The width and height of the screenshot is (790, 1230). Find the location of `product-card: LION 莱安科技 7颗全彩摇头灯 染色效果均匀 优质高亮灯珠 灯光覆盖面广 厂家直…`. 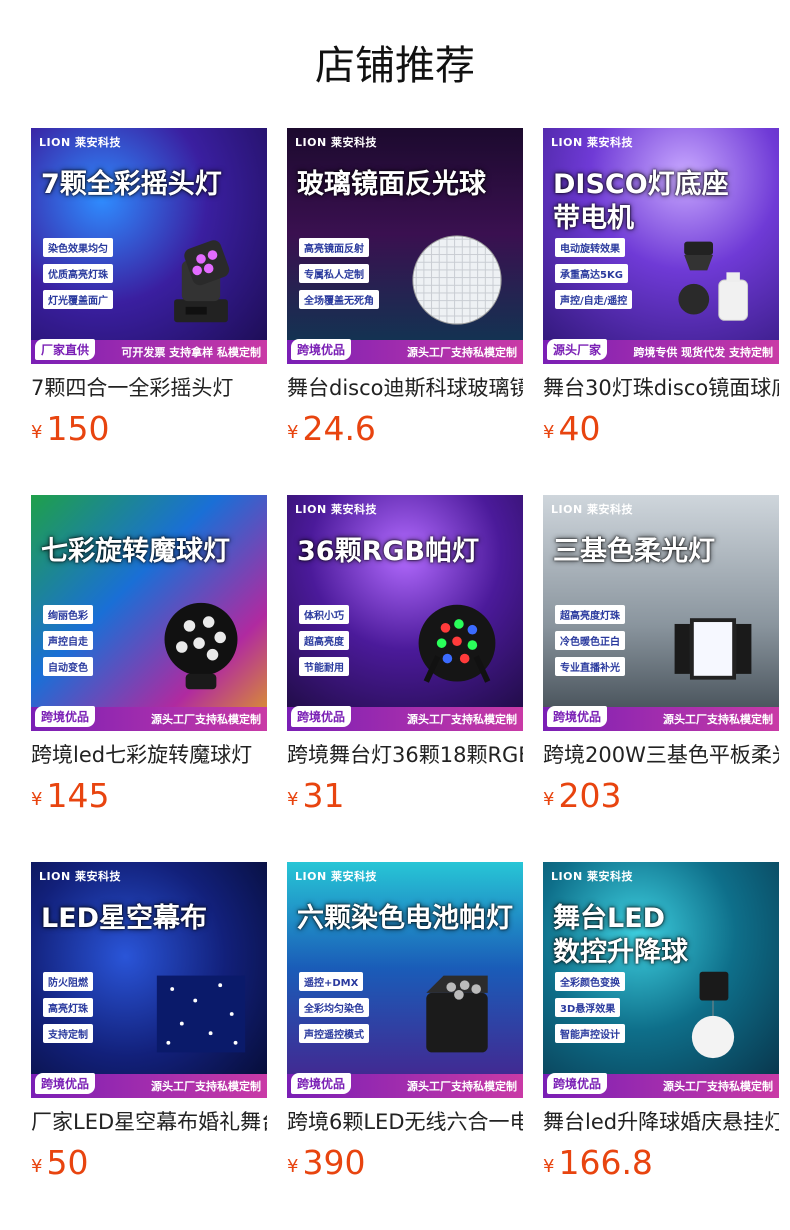

product-card: LION 莱安科技 7颗全彩摇头灯 染色效果均匀 优质高亮灯珠 灯光覆盖面广 厂家直… is located at coordinates (149, 289).